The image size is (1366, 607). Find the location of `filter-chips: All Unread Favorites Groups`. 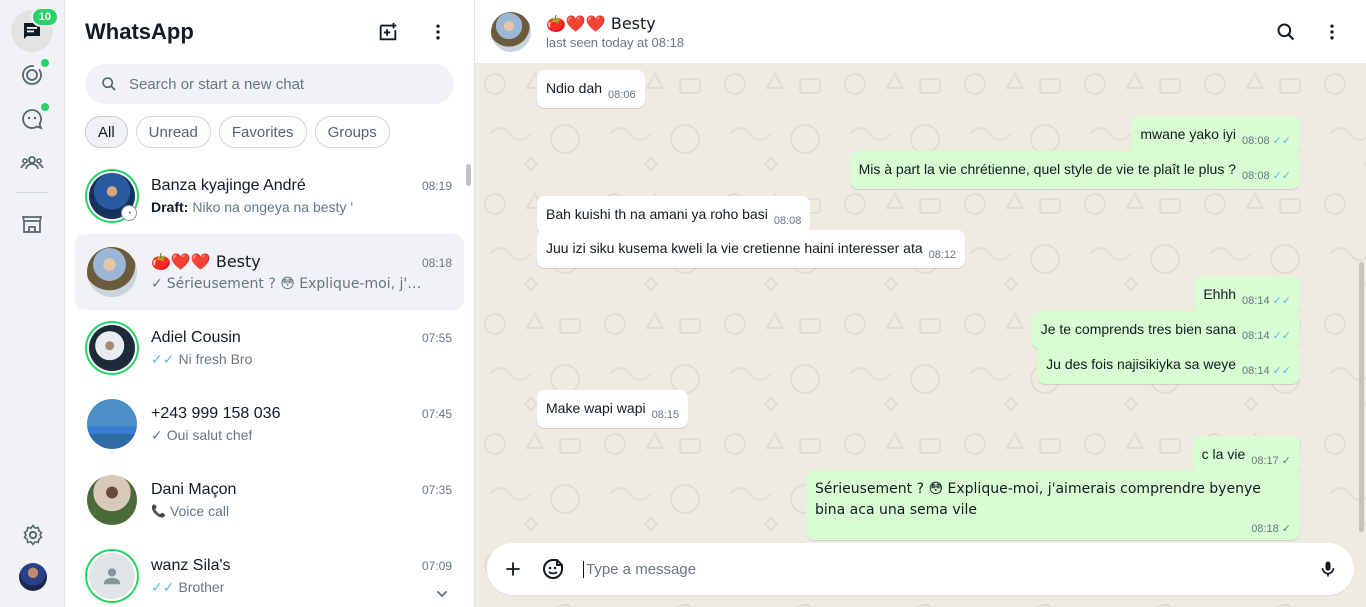

filter-chips: All Unread Favorites Groups is located at coordinates (269, 131).